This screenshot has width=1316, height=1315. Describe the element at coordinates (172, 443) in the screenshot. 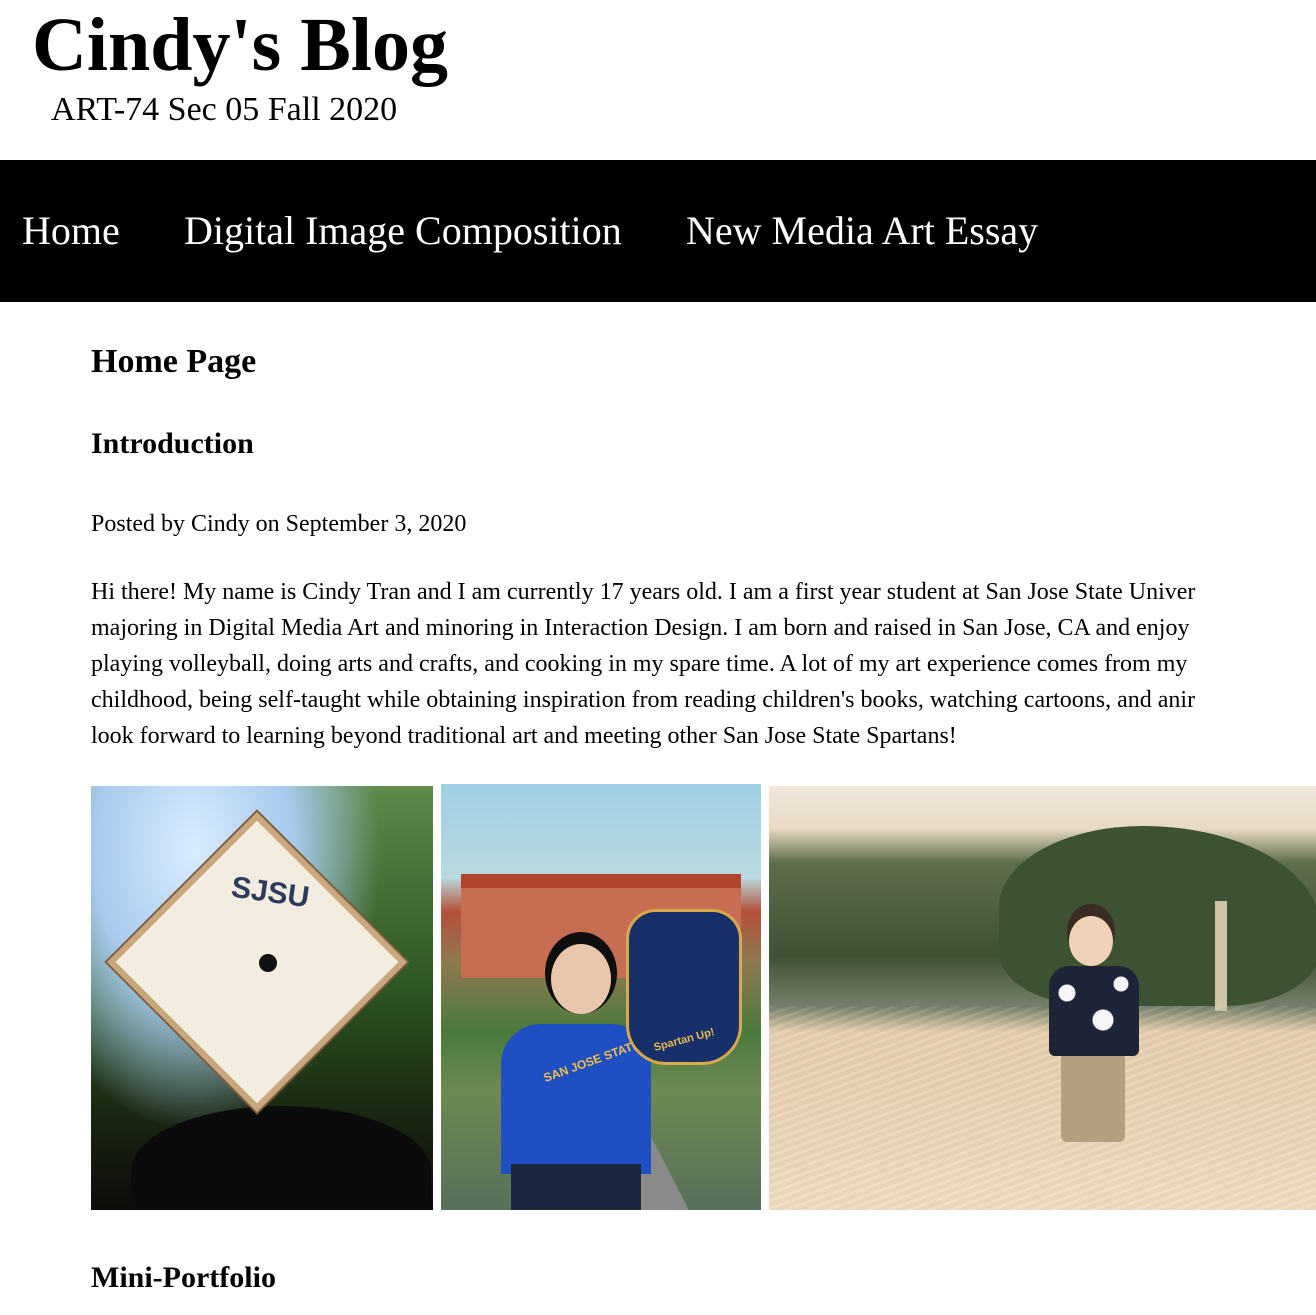

I see `post-title: Introduction` at that location.